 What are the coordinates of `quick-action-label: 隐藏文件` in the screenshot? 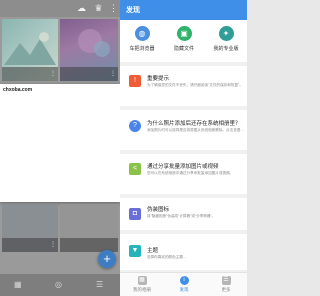 It's located at (183, 49).